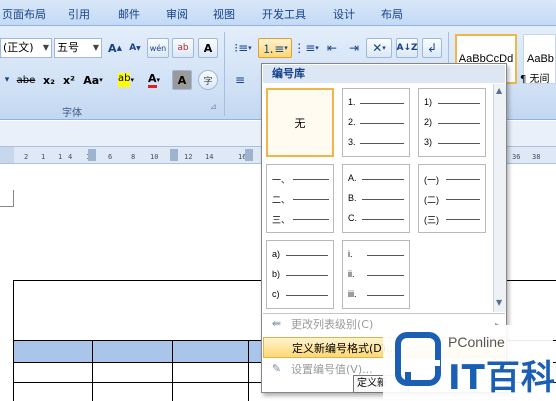 The image size is (556, 401). I want to click on clear-format-button: ab, so click(183, 48).